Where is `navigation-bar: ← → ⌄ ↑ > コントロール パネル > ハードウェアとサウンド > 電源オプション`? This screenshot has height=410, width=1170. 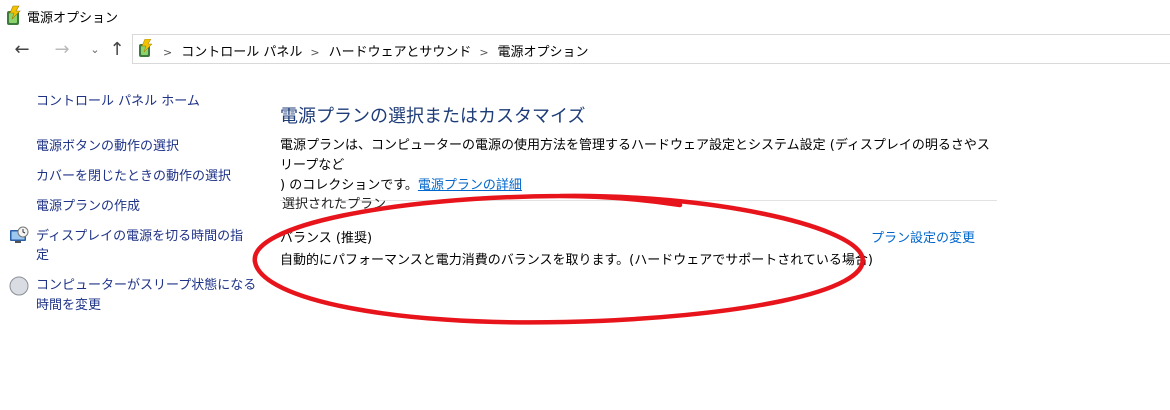 navigation-bar: ← → ⌄ ↑ > コントロール パネル > ハードウェアとサウンド > 電源オプション is located at coordinates (585, 50).